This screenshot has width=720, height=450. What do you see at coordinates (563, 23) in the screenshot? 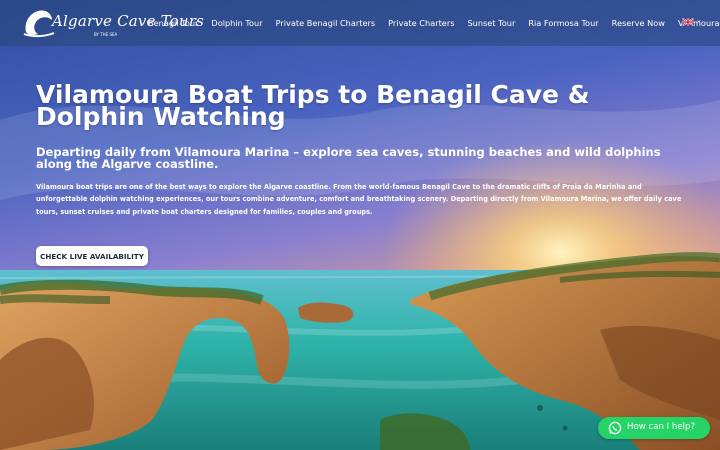
I see `nav-ria-formosa-tour: Ria Formosa Tour` at bounding box center [563, 23].